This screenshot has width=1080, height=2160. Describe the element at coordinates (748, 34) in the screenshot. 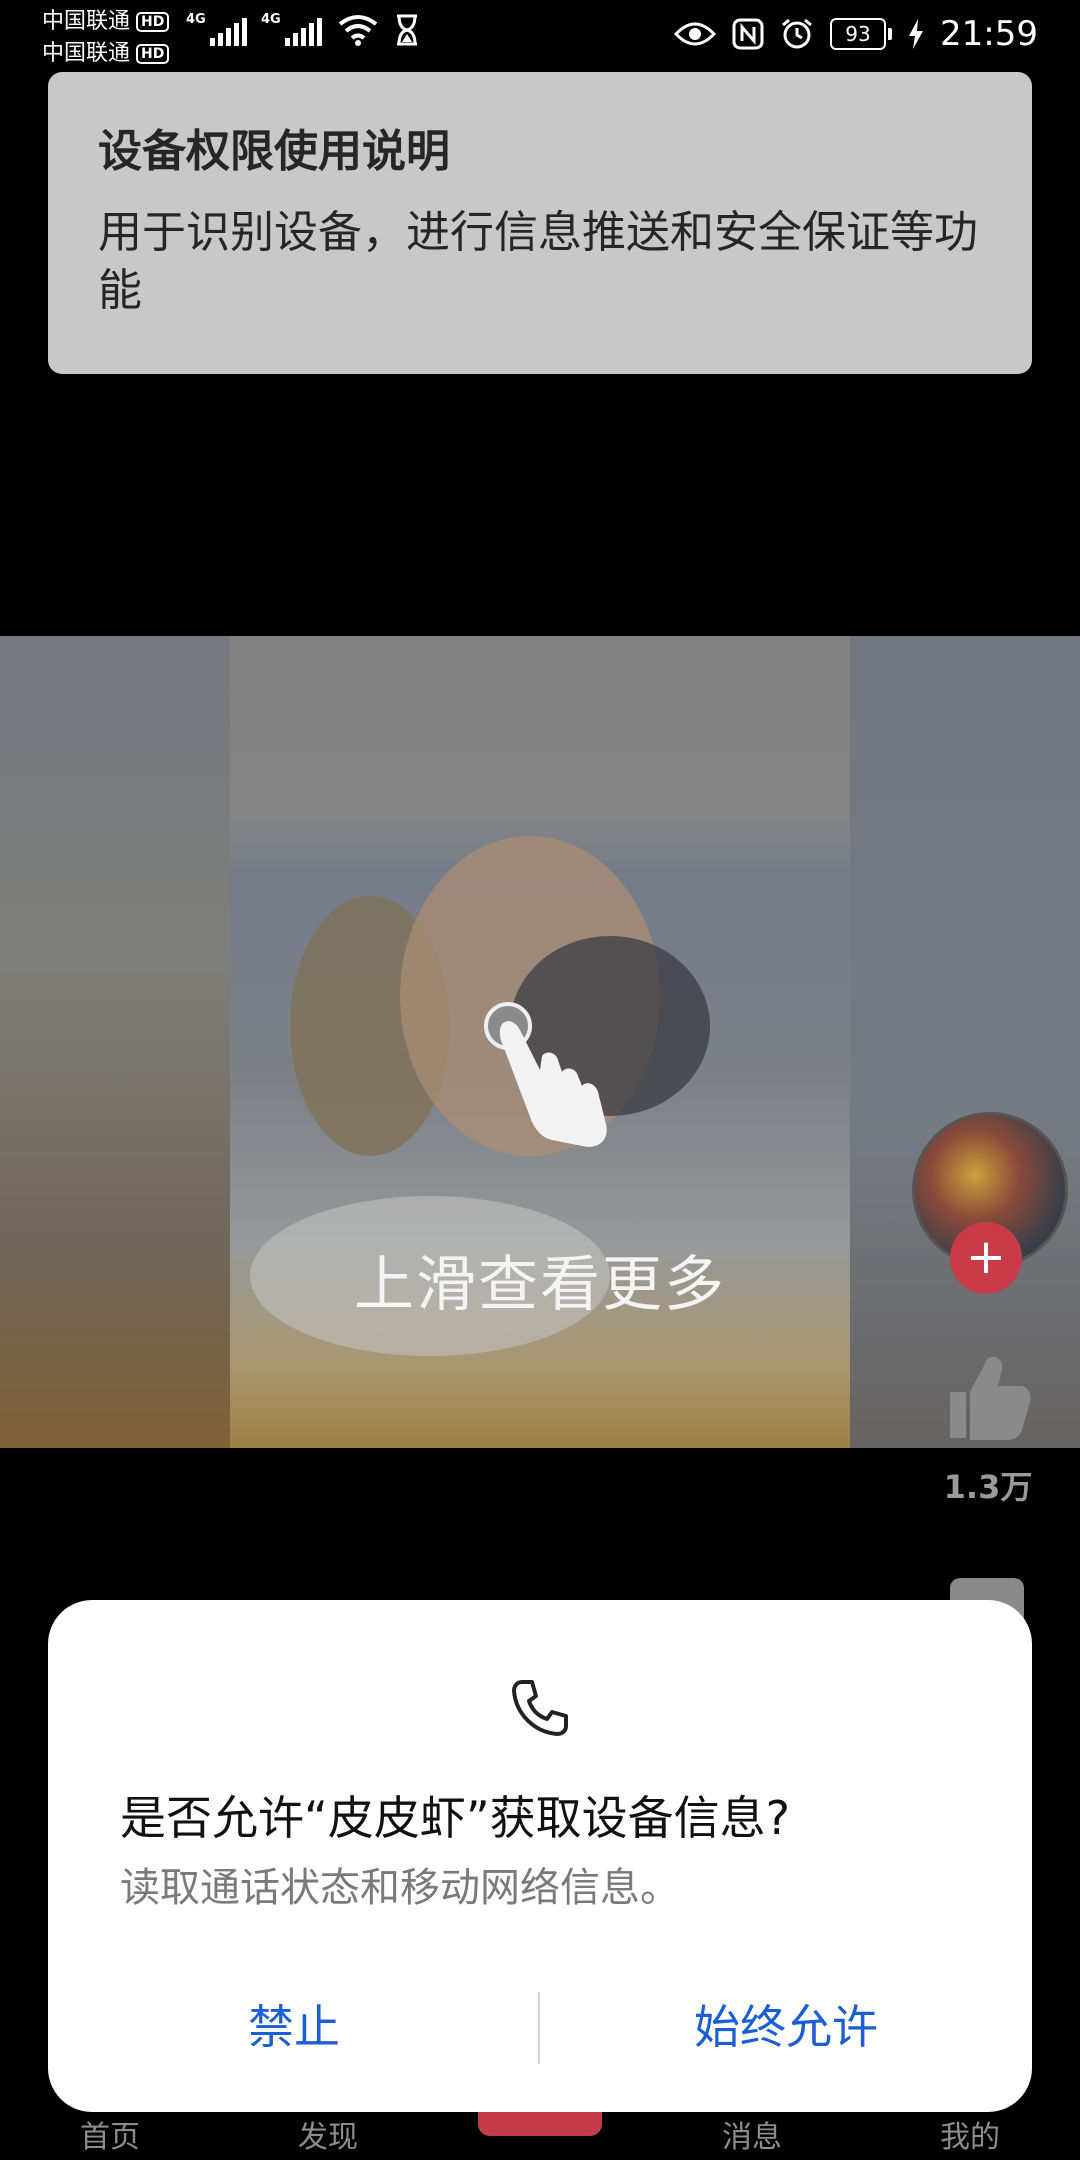

I see `nfc-icon` at that location.